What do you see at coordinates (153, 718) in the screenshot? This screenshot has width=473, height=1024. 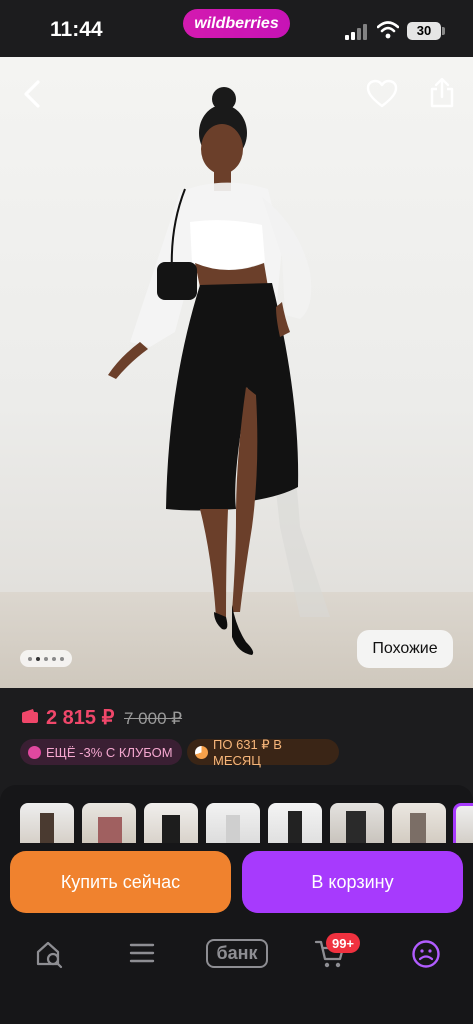 I see `old-price: 7 000 ₽` at bounding box center [153, 718].